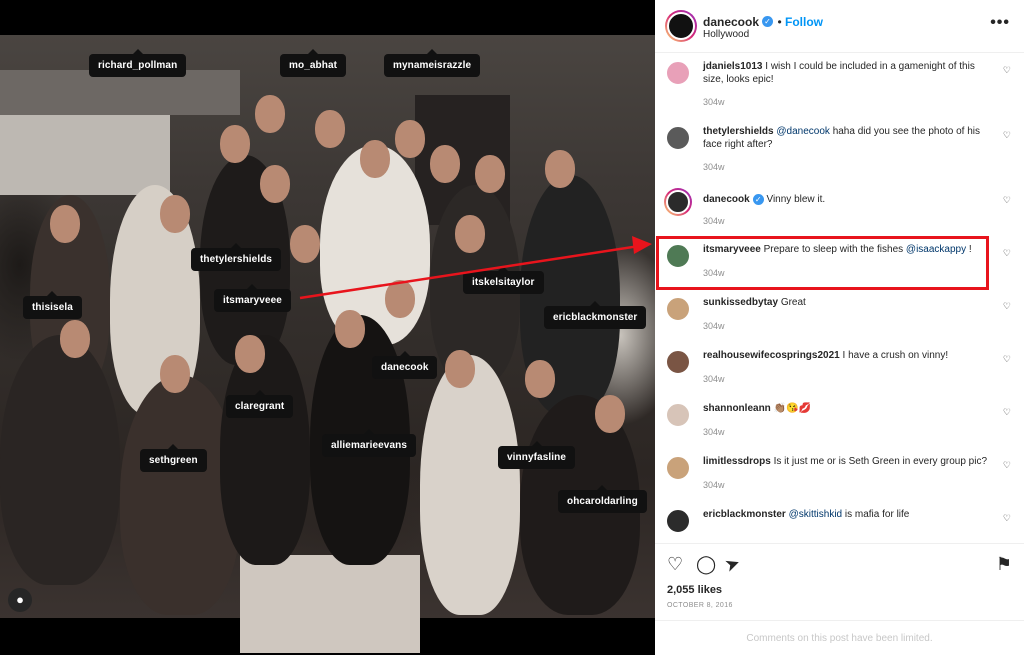  Describe the element at coordinates (737, 461) in the screenshot. I see `comment-username: limitlessdrops` at that location.